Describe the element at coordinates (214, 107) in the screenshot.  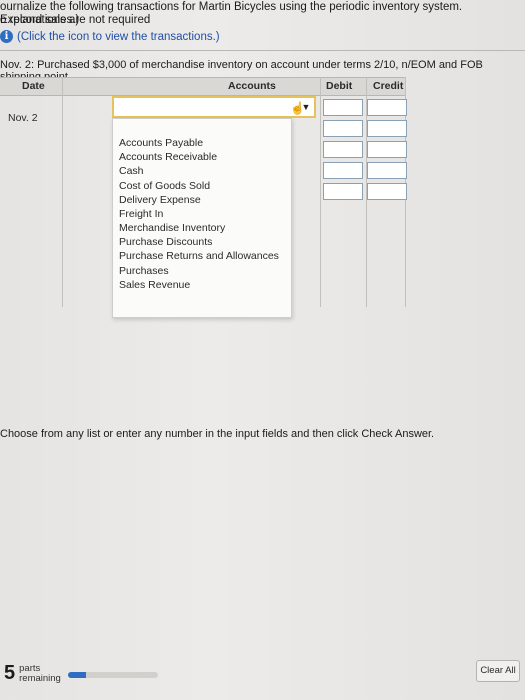
I see `account-select` at that location.